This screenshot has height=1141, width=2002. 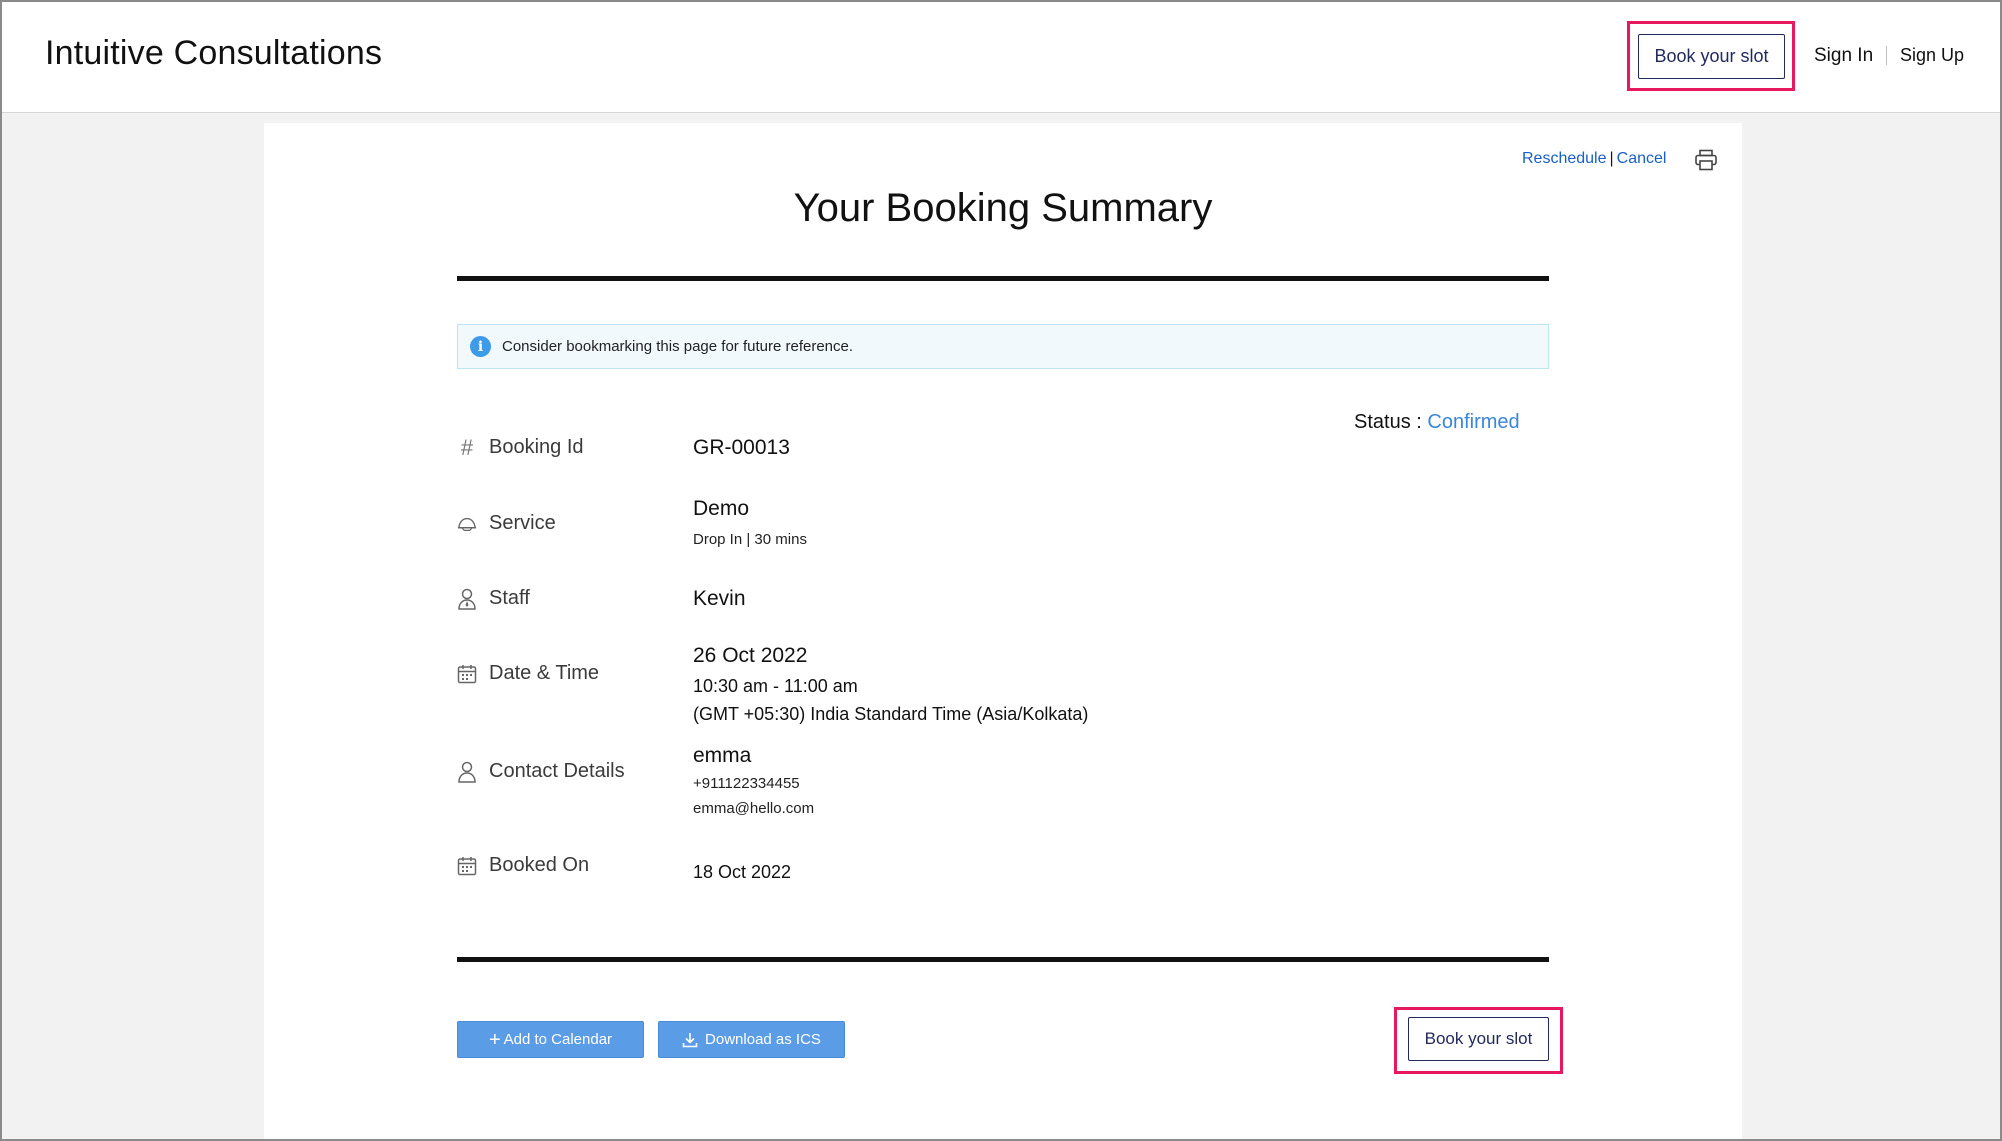 What do you see at coordinates (741, 447) in the screenshot?
I see `booking-id-value: GR-00013` at bounding box center [741, 447].